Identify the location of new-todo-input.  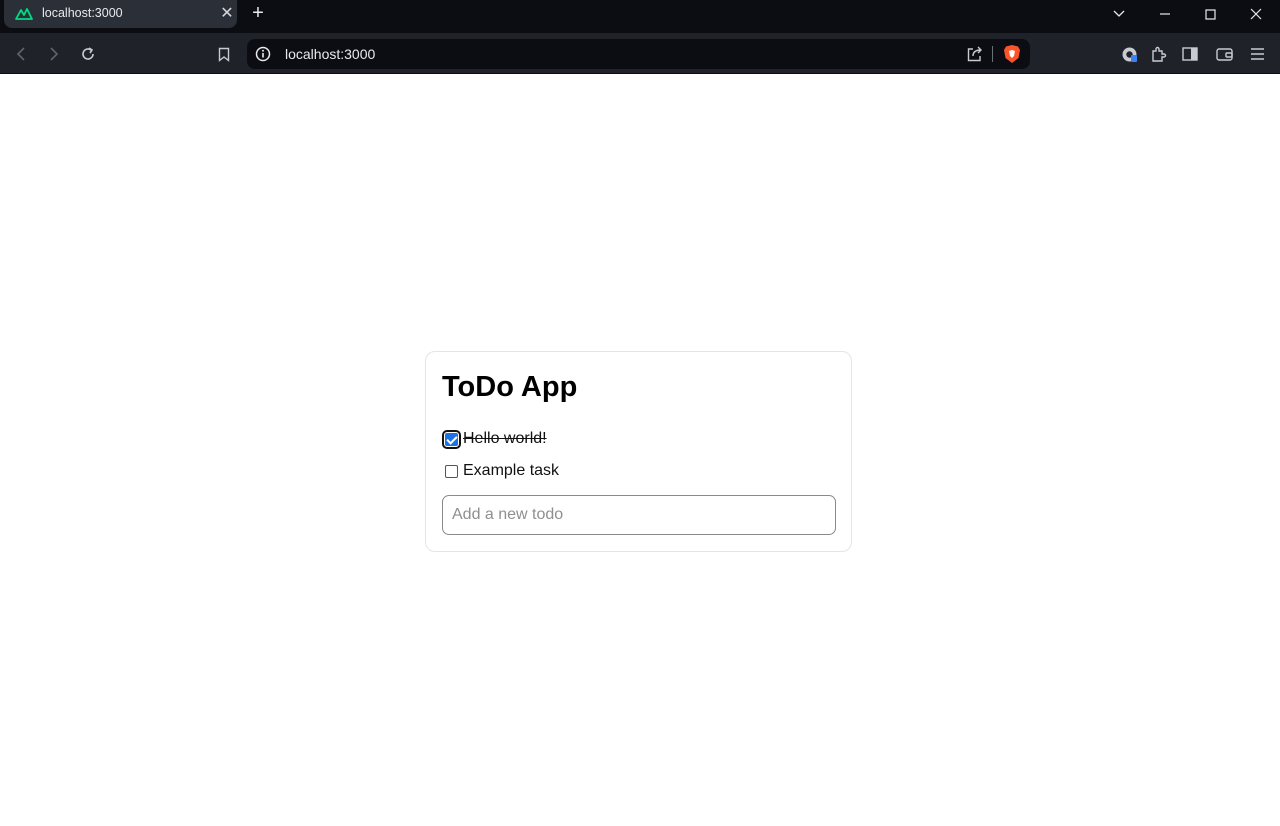
(639, 515).